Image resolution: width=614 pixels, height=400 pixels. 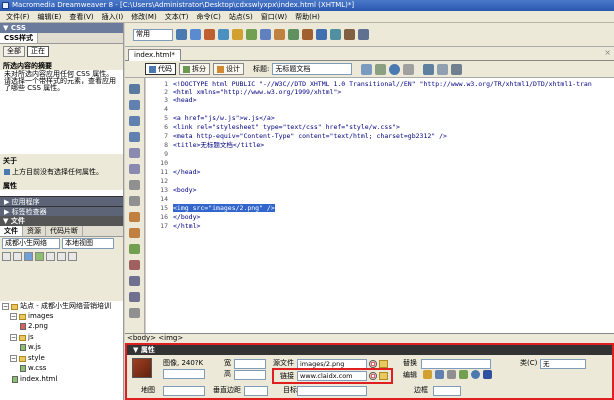 I want to click on file-management-icon, so click(x=367, y=69).